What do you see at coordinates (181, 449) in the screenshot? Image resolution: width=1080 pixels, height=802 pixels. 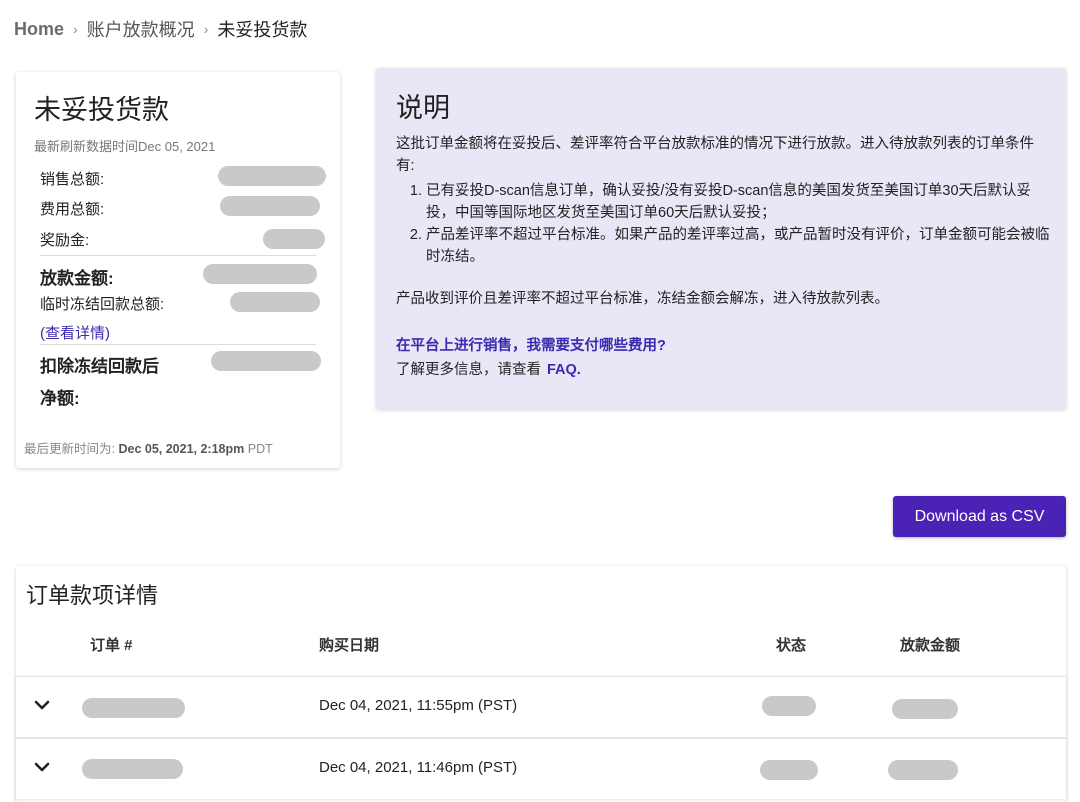 I see `last-updated-time: Dec 05, 2021, 2:18pm` at bounding box center [181, 449].